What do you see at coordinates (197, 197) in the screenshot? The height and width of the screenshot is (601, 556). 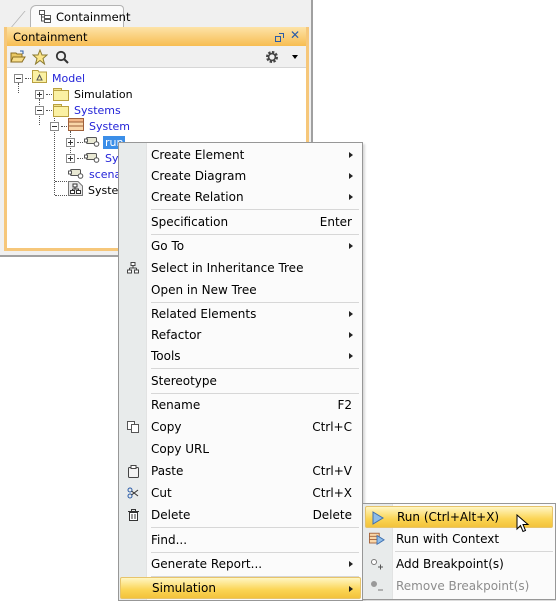 I see `menu-item-label: Create Relation` at bounding box center [197, 197].